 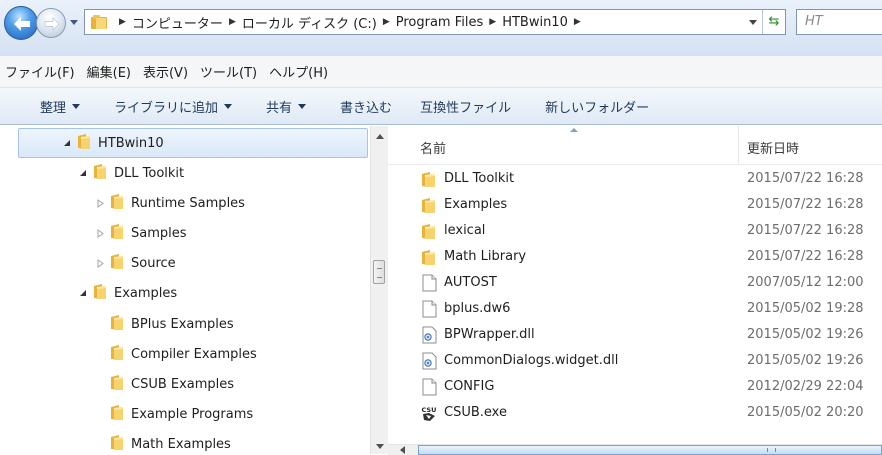 What do you see at coordinates (299, 71) in the screenshot?
I see `menu-help: ヘルプ(H)` at bounding box center [299, 71].